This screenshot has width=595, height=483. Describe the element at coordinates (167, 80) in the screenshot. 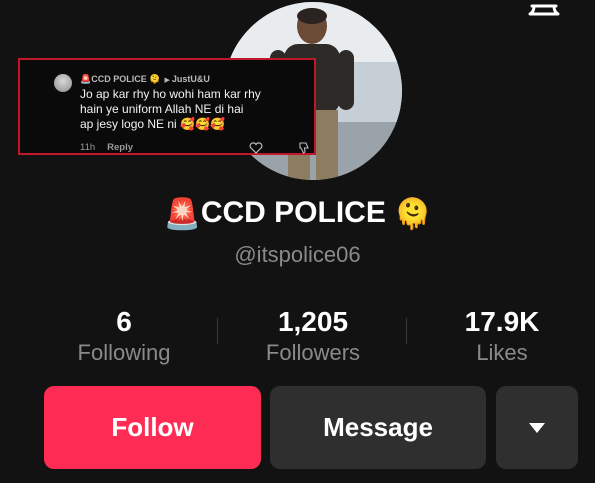

I see `reply-arrow-icon: ▶` at that location.